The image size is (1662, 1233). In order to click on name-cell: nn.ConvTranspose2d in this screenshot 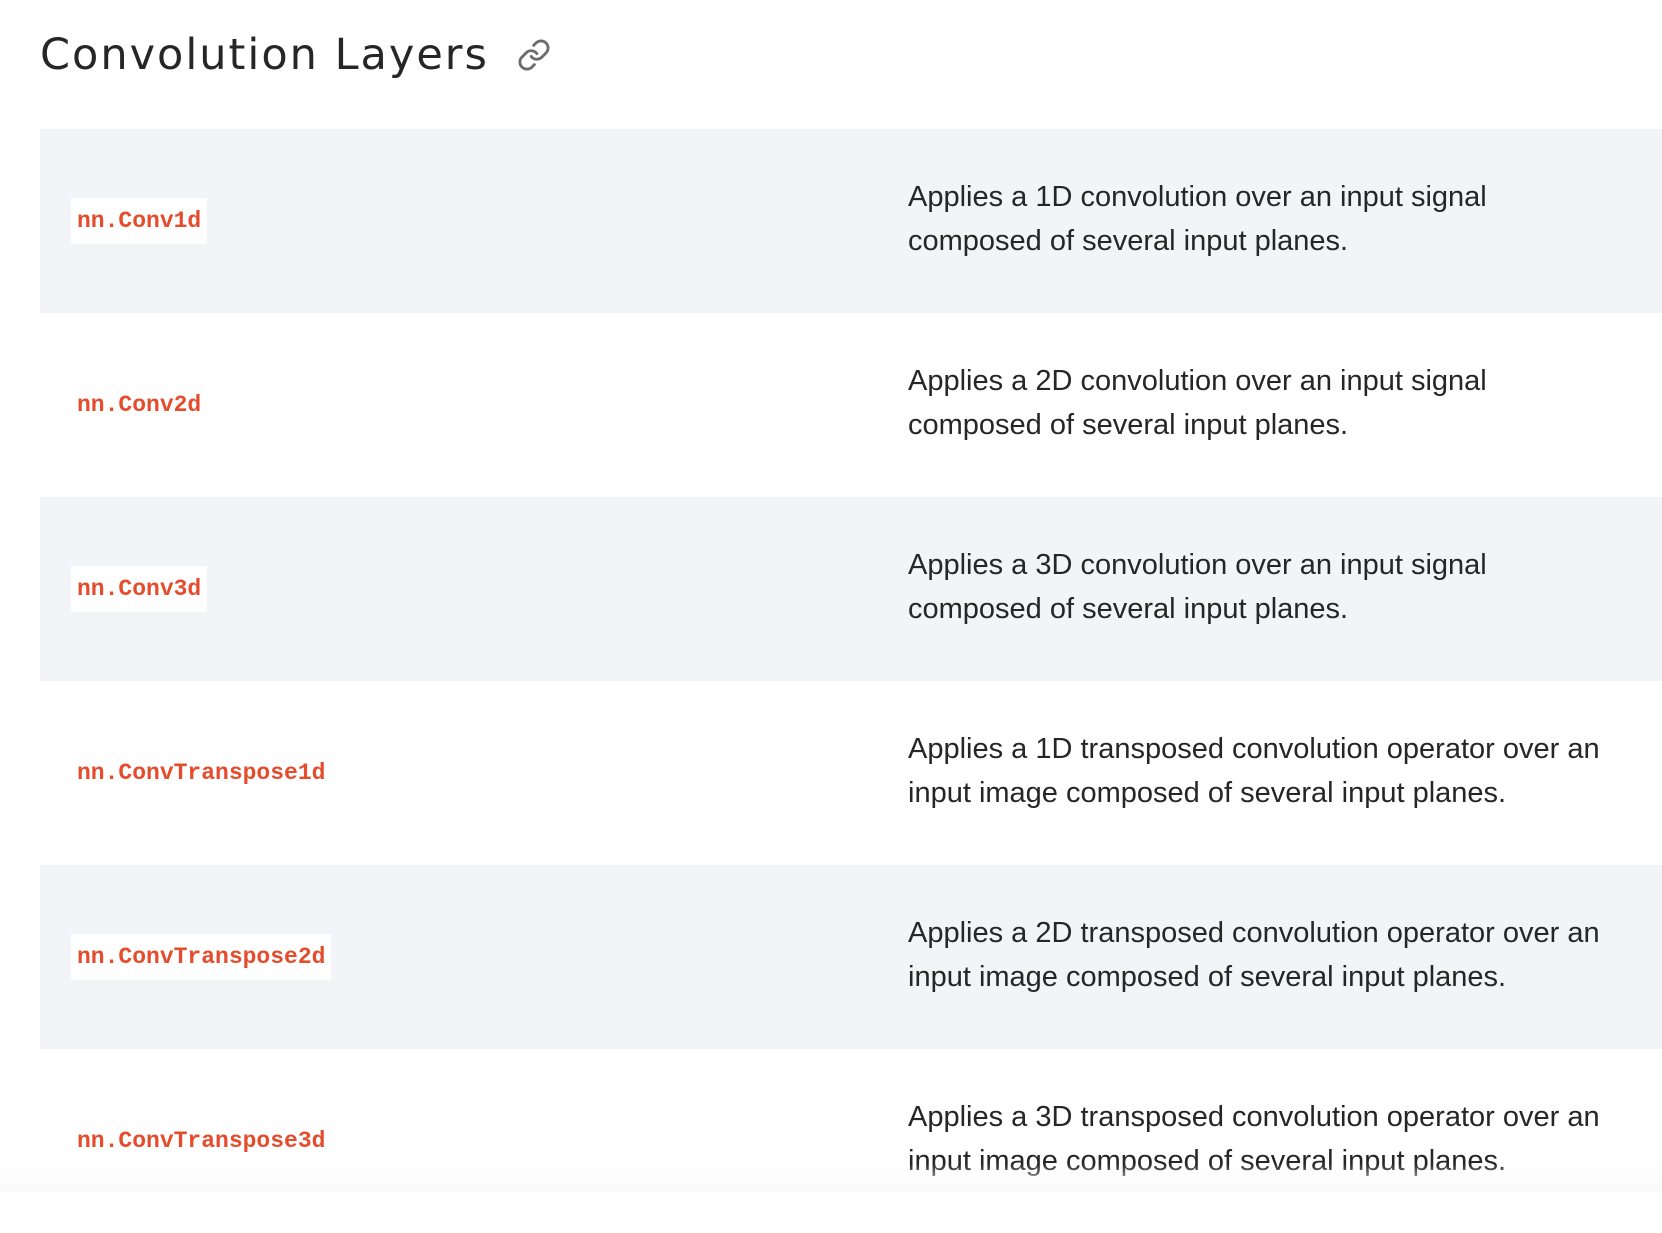, I will do `click(474, 957)`.